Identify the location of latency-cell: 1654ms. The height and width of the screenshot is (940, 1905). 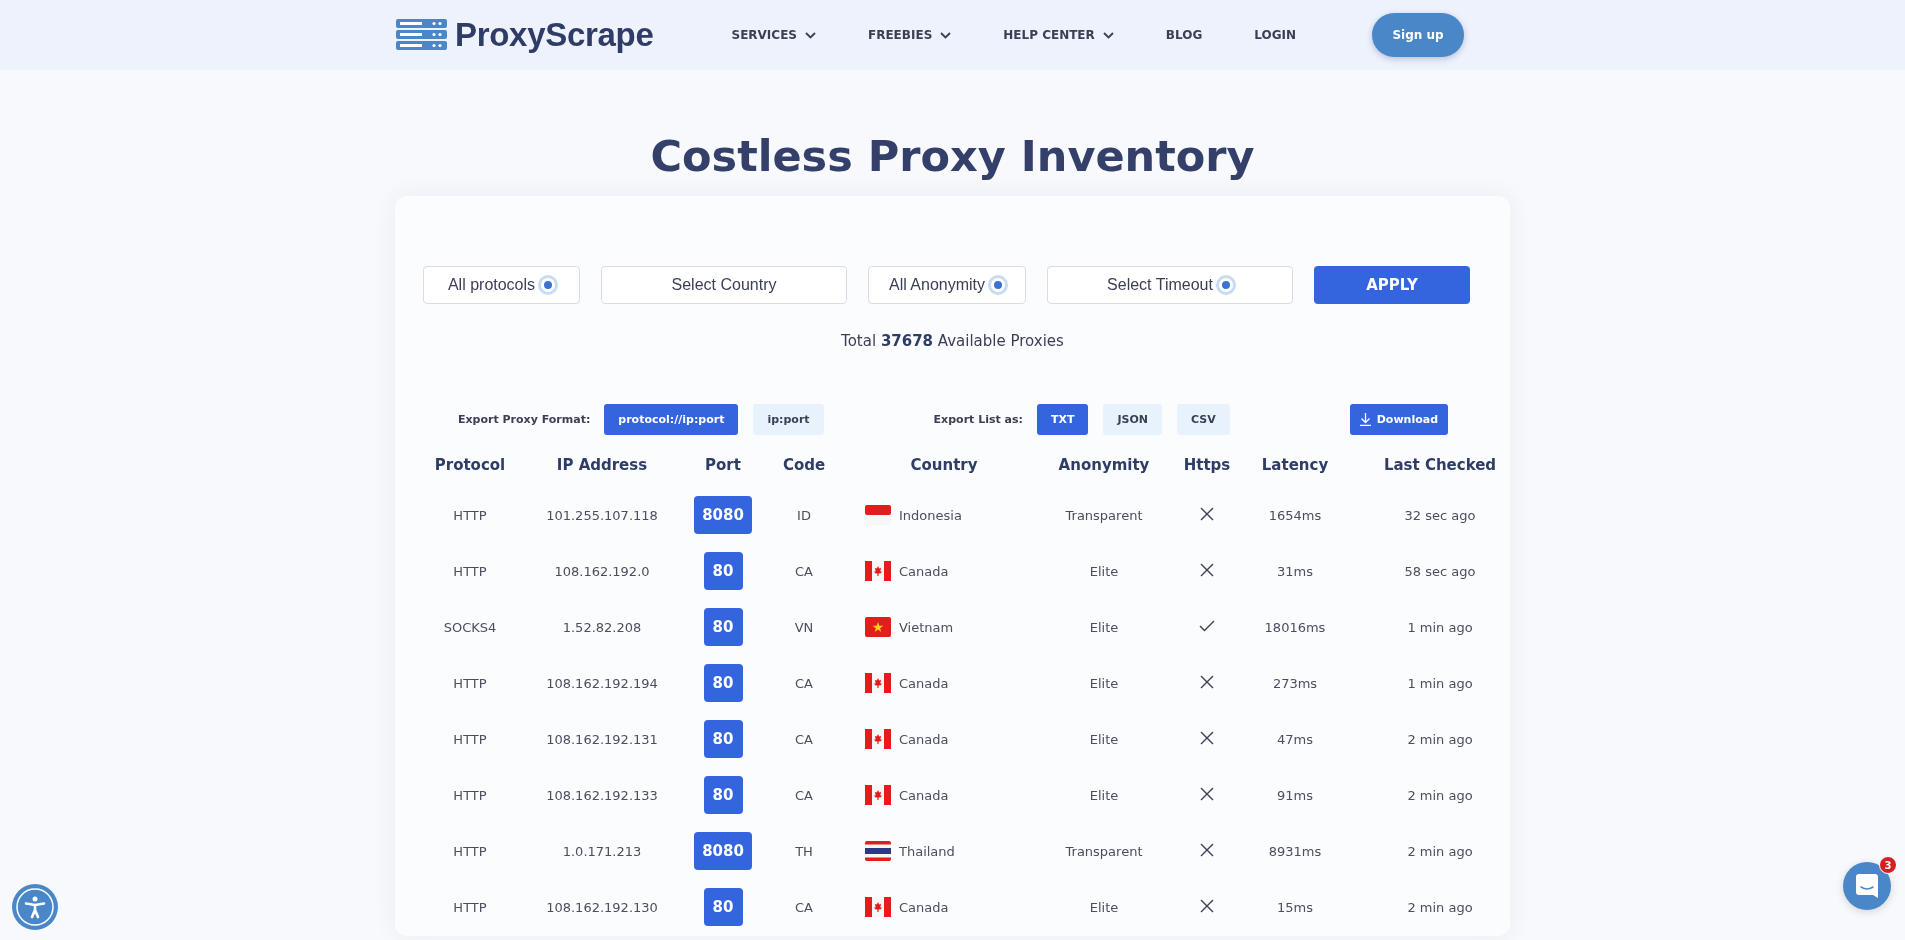
(1295, 515).